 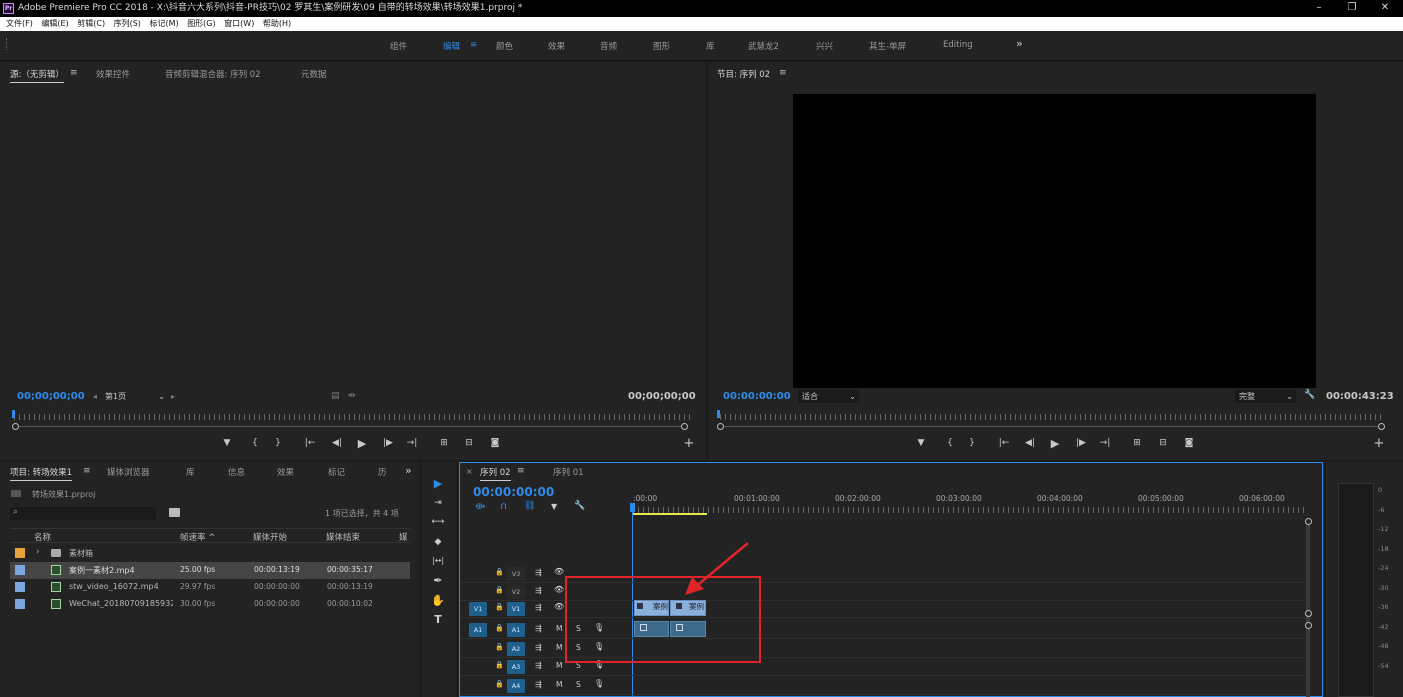 What do you see at coordinates (599, 683) in the screenshot?
I see `voiceover-record-icon: 🎙` at bounding box center [599, 683].